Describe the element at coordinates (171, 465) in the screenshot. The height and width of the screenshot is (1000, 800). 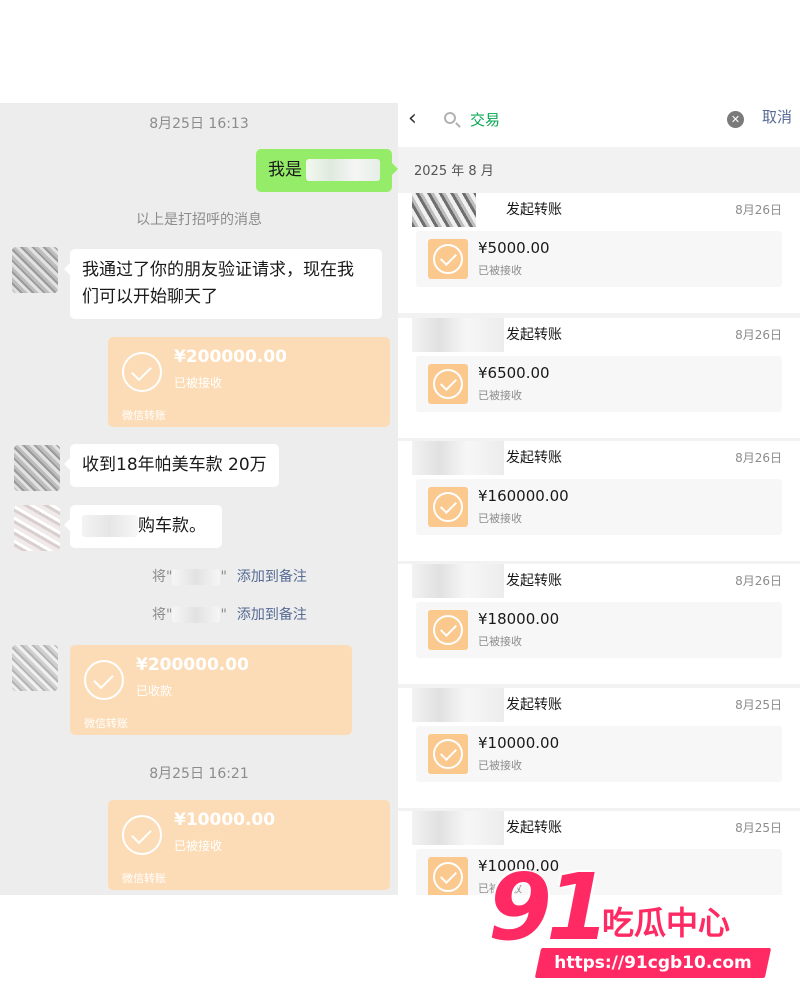
I see `car-payment-message: 收到18年帕美车款 20万` at that location.